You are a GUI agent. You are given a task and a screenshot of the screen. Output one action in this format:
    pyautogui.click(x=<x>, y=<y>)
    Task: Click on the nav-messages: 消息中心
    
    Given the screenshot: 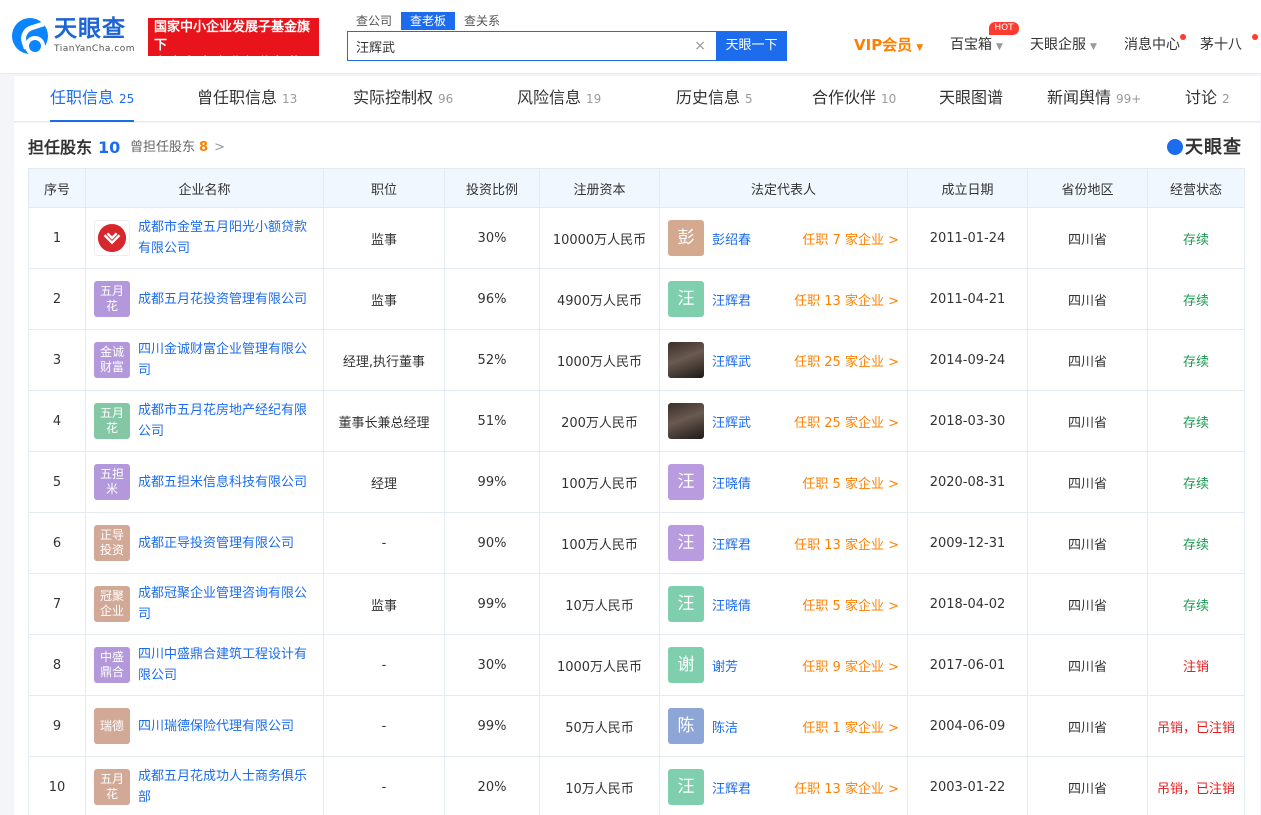 What is the action you would take?
    pyautogui.click(x=1152, y=45)
    